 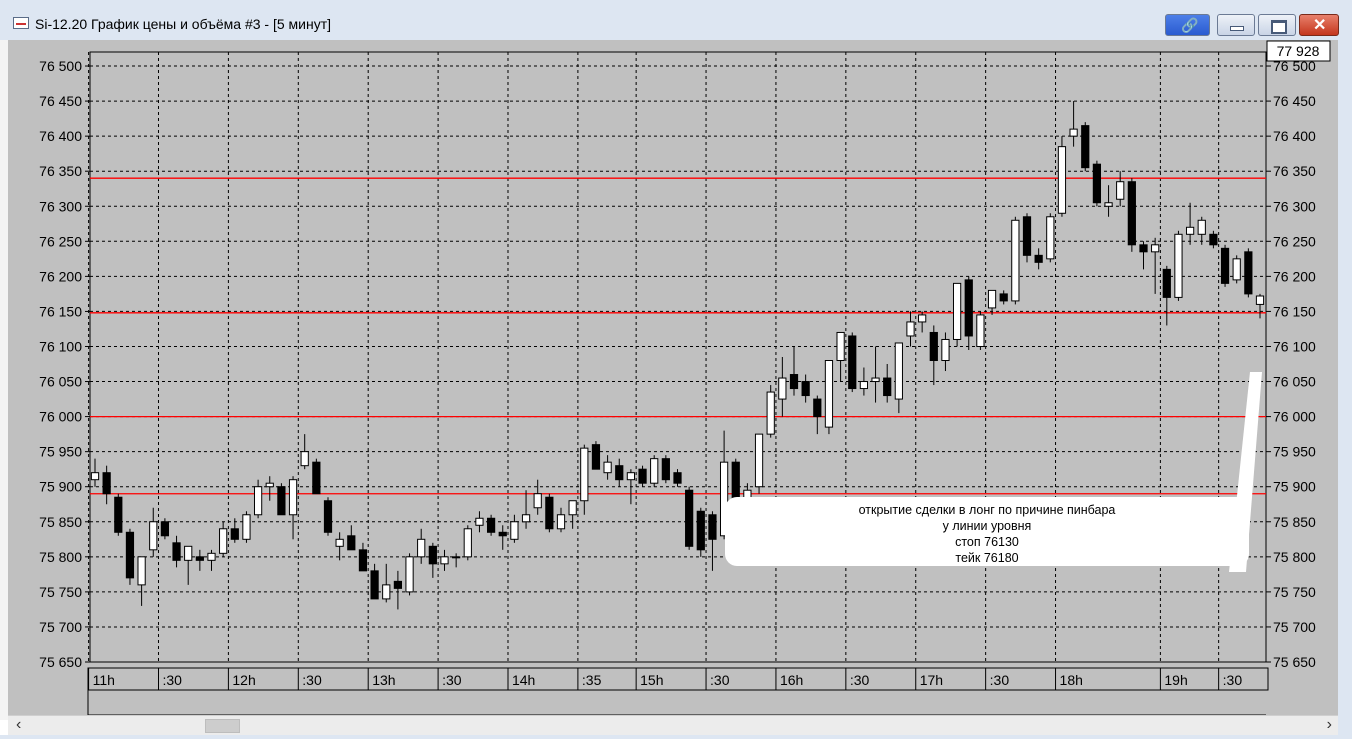 I want to click on y-tick-label-right: 75 950, so click(x=1294, y=452).